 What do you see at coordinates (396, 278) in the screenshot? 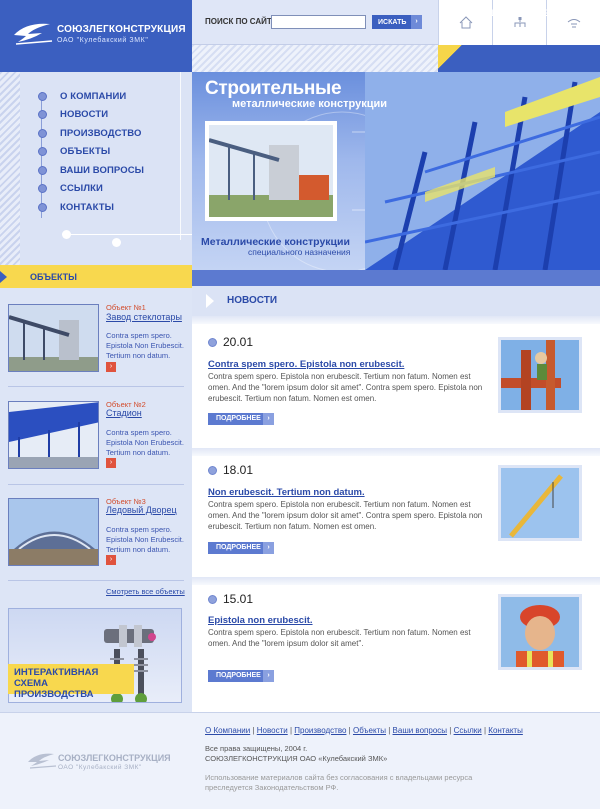
I see `banner-bottom-strip` at bounding box center [396, 278].